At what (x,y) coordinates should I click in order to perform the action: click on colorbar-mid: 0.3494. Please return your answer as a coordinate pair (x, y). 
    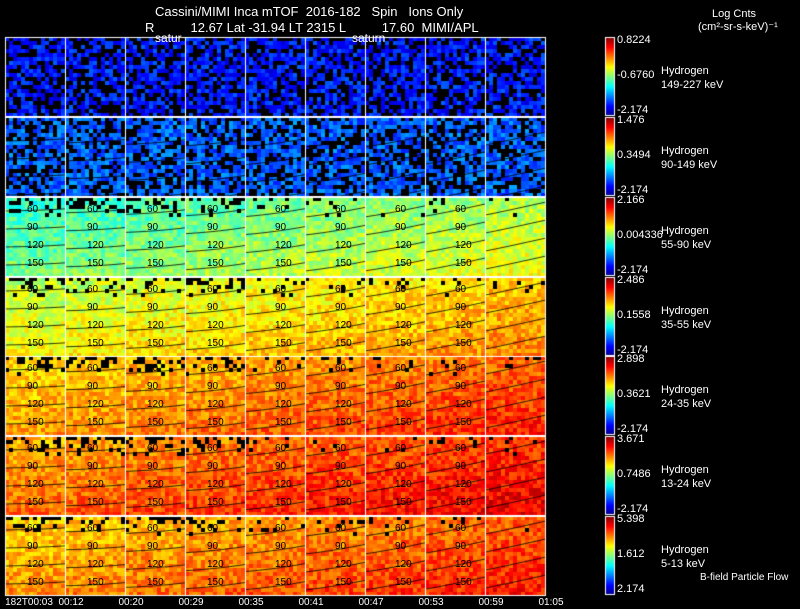
    Looking at the image, I should click on (634, 155).